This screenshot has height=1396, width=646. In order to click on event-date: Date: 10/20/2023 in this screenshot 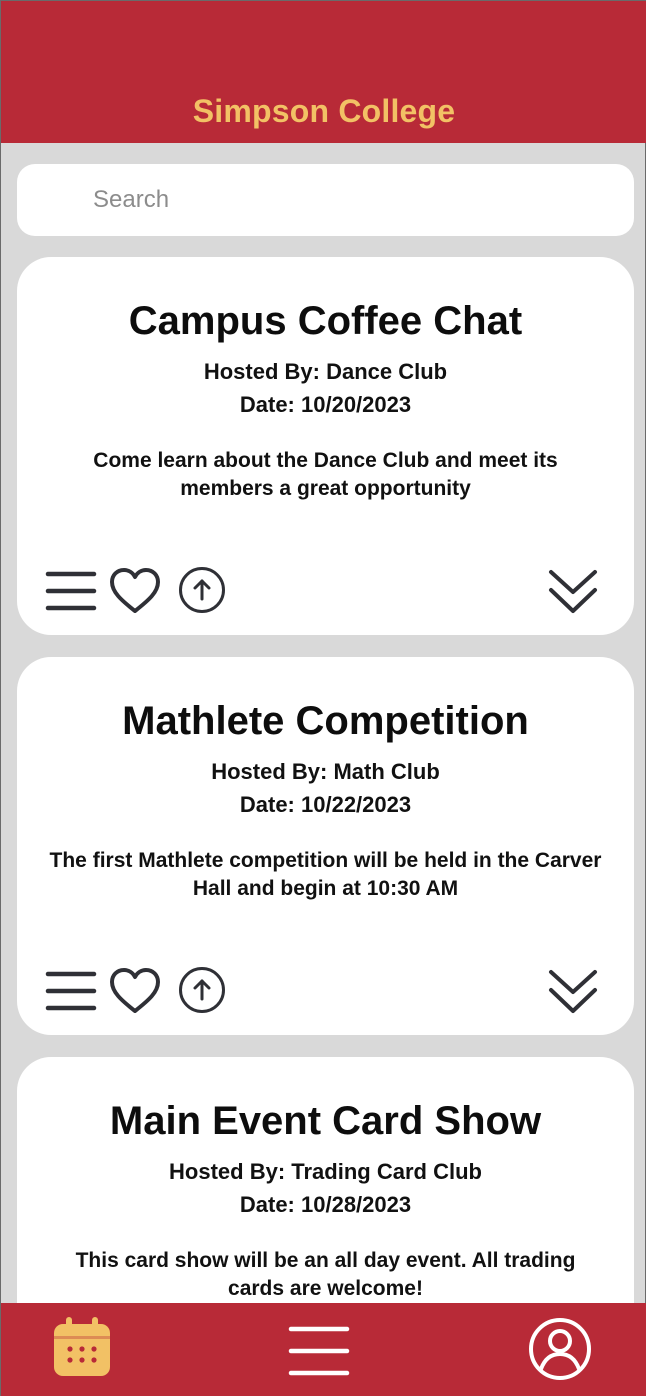, I will do `click(325, 404)`.